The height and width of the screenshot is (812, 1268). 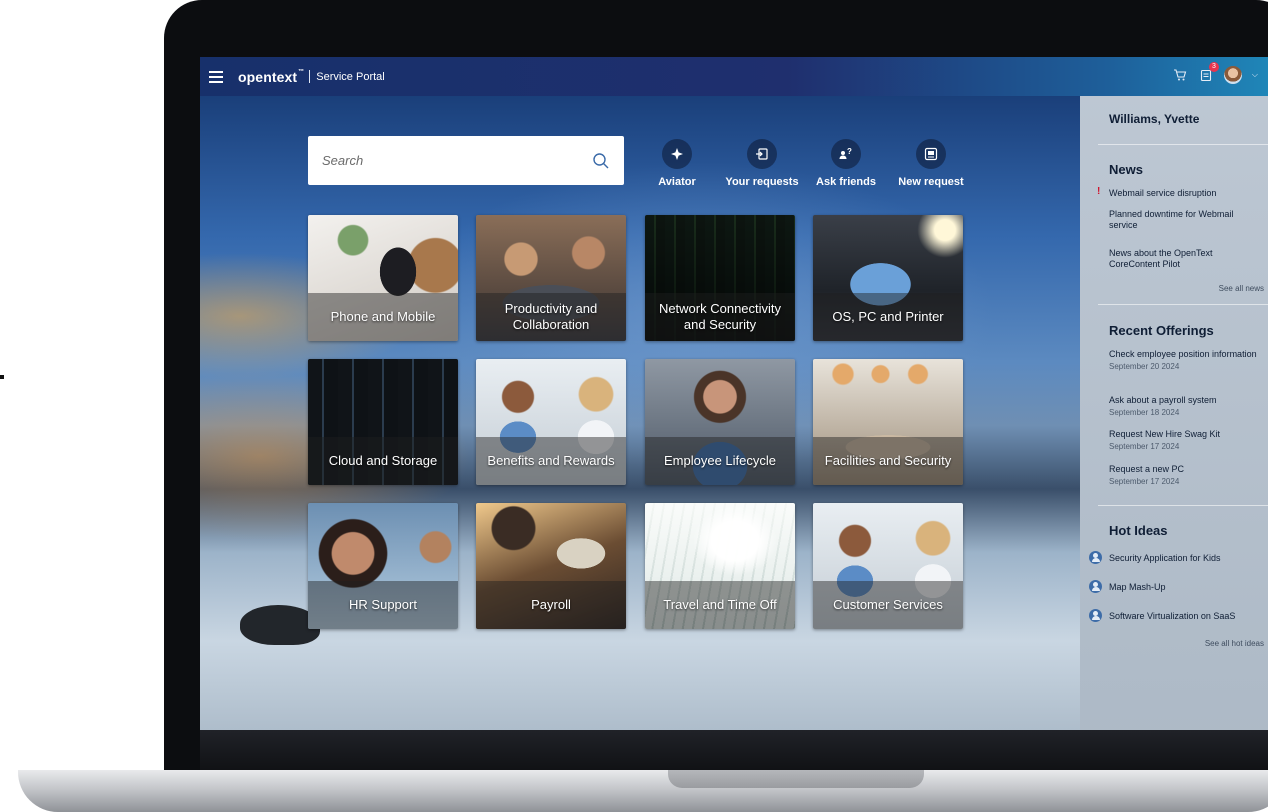 What do you see at coordinates (796, 779) in the screenshot?
I see `laptop-notch` at bounding box center [796, 779].